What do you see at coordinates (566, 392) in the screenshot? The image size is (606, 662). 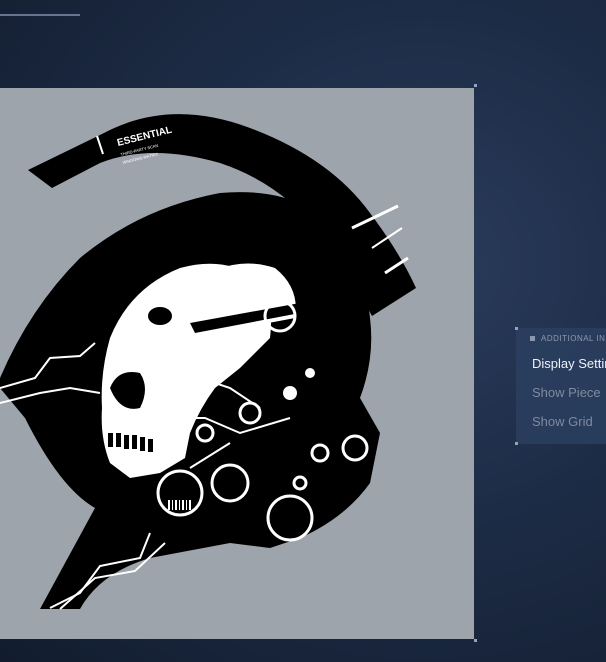 I see `menu-item-show-piece: Show Piece` at bounding box center [566, 392].